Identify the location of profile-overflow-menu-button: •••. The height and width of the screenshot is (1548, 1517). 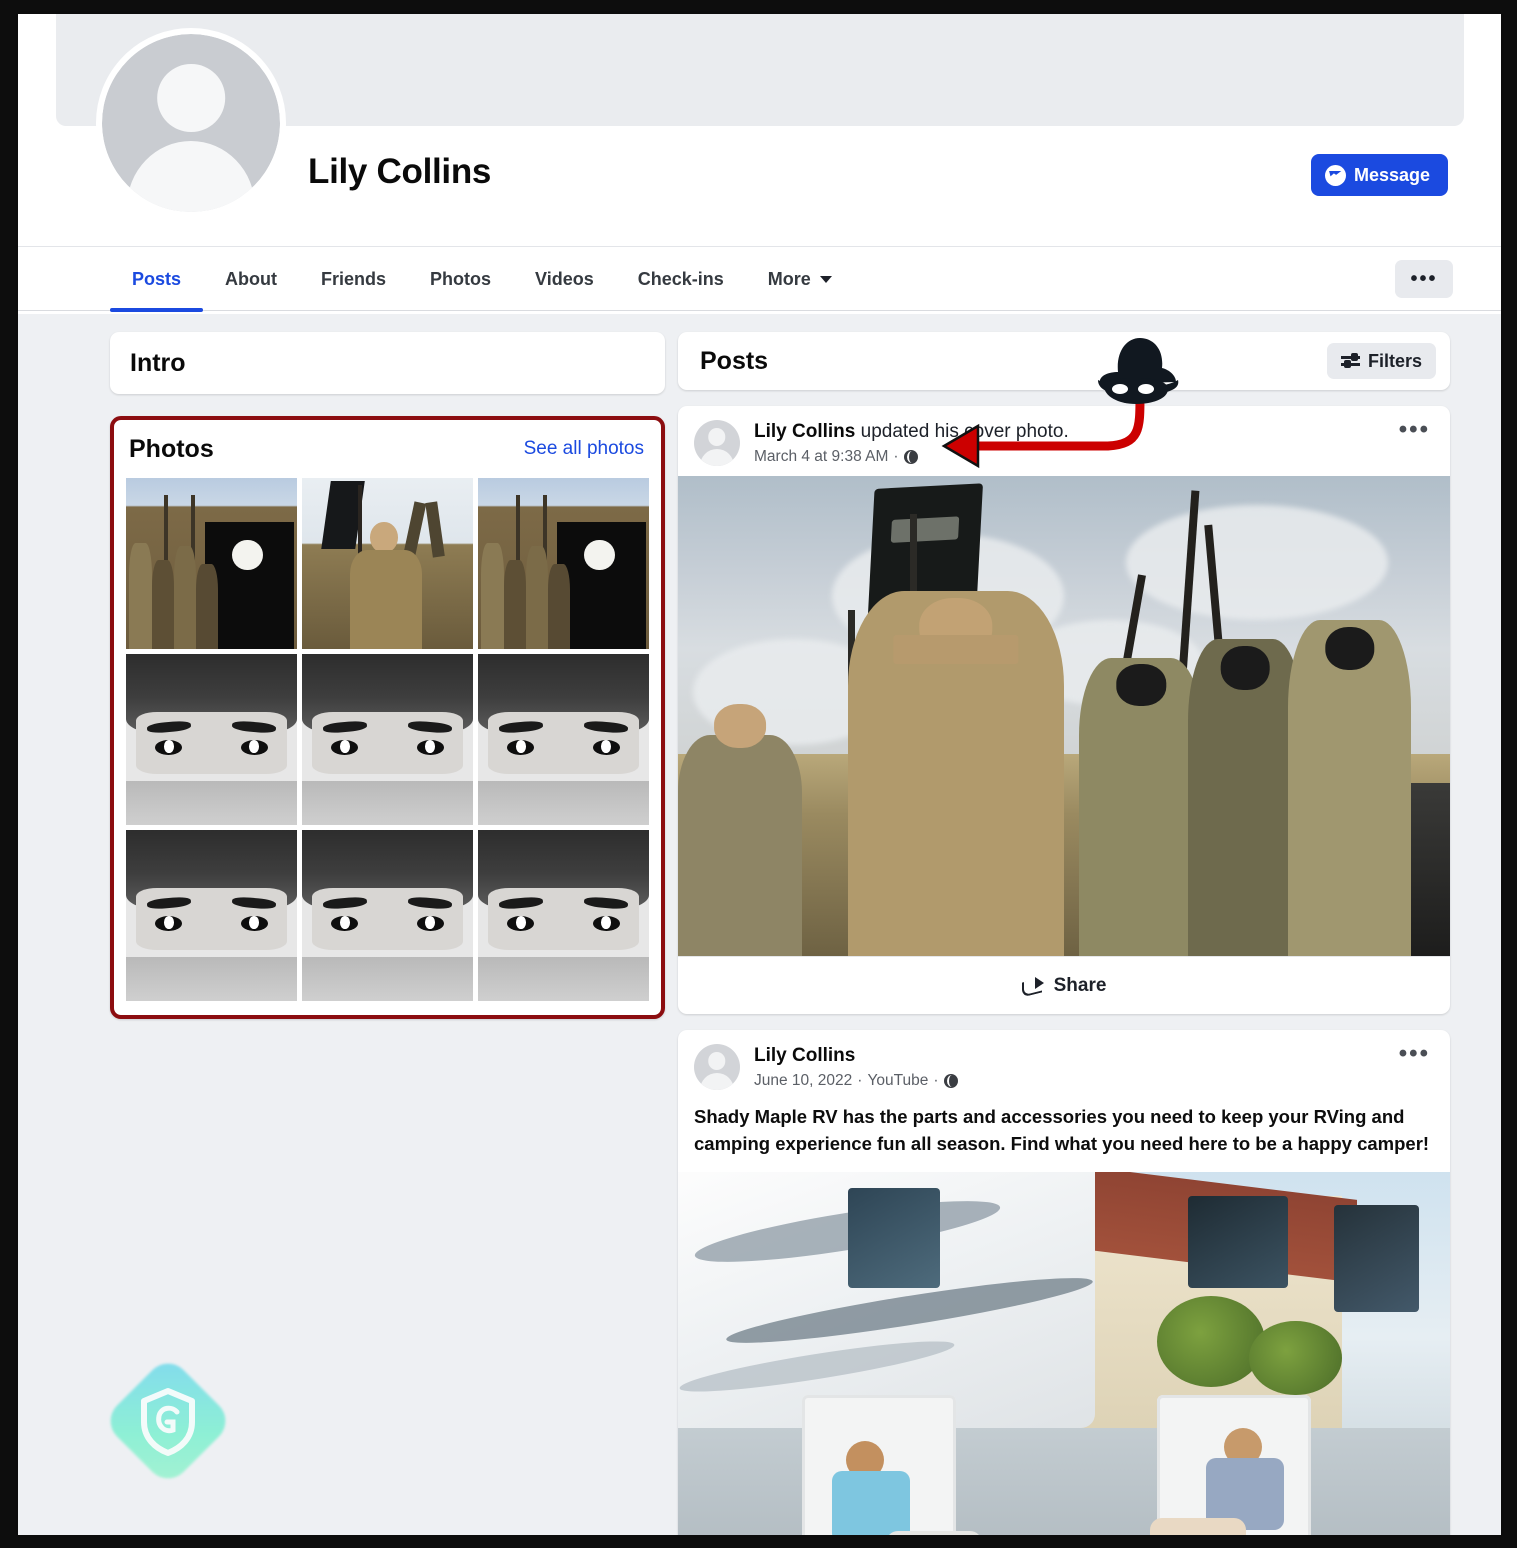
(1424, 279).